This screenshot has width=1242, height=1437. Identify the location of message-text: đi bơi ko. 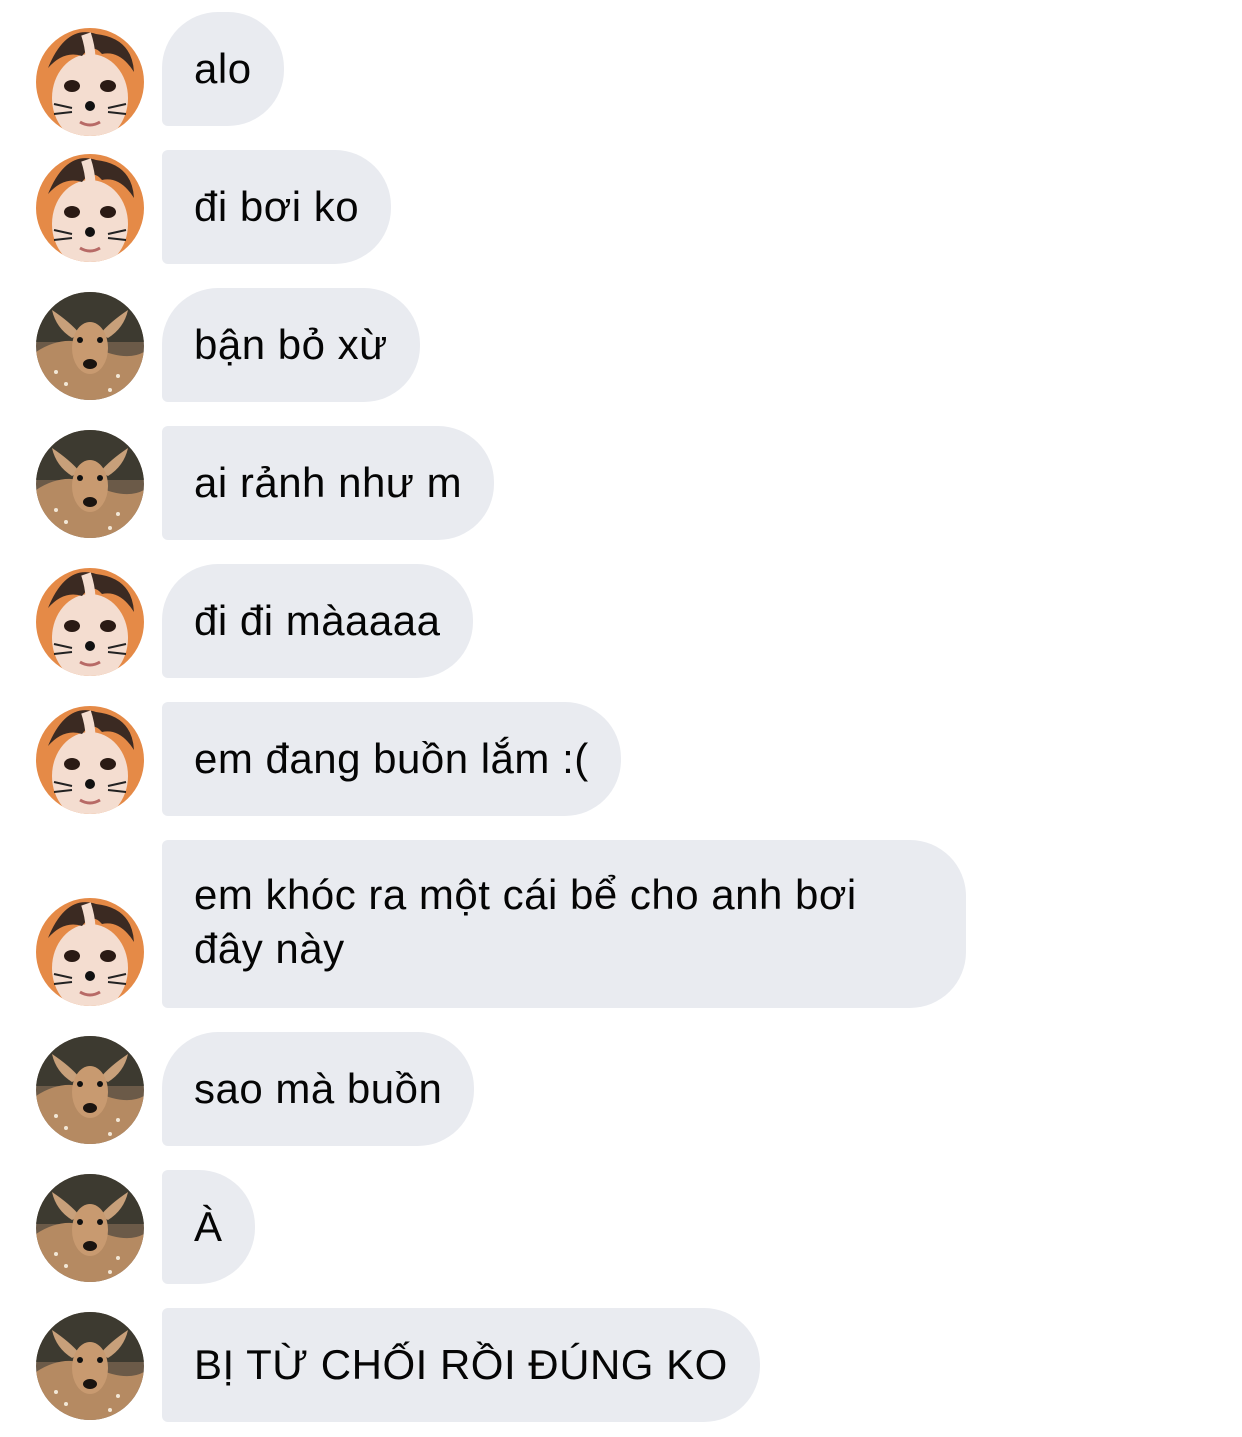
(277, 206).